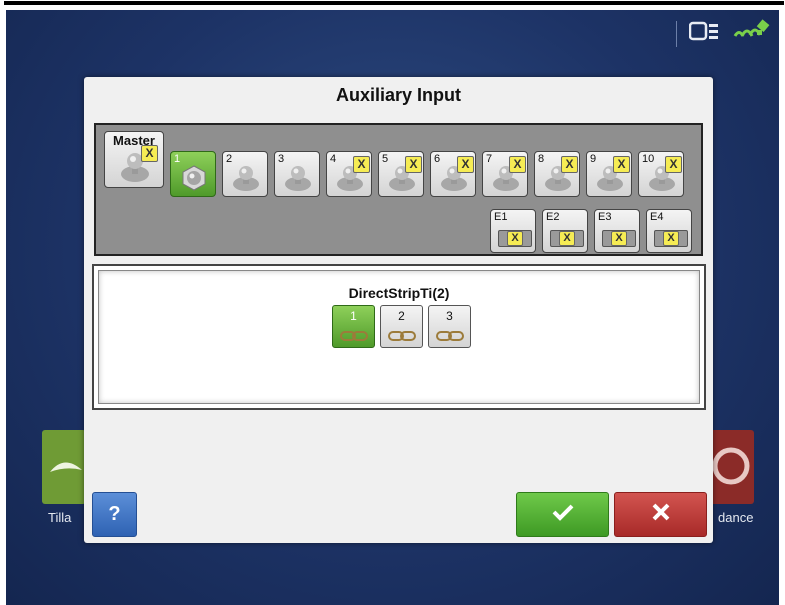 The image size is (785, 605). I want to click on input-tile: 1, so click(193, 174).